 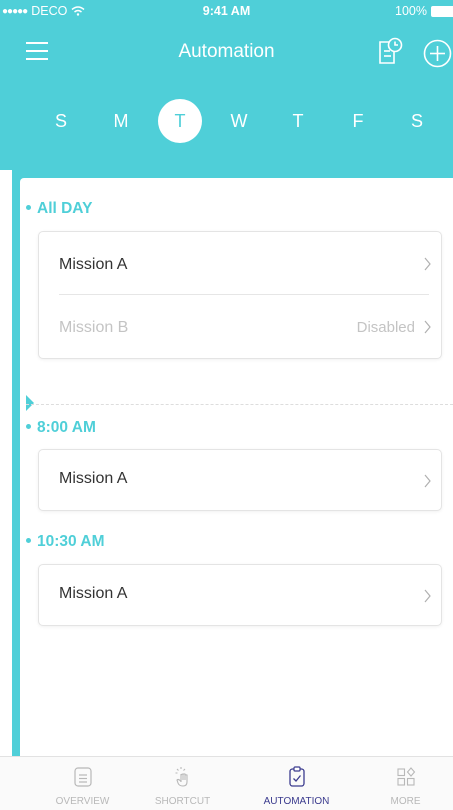 I want to click on add-icon, so click(x=437, y=53).